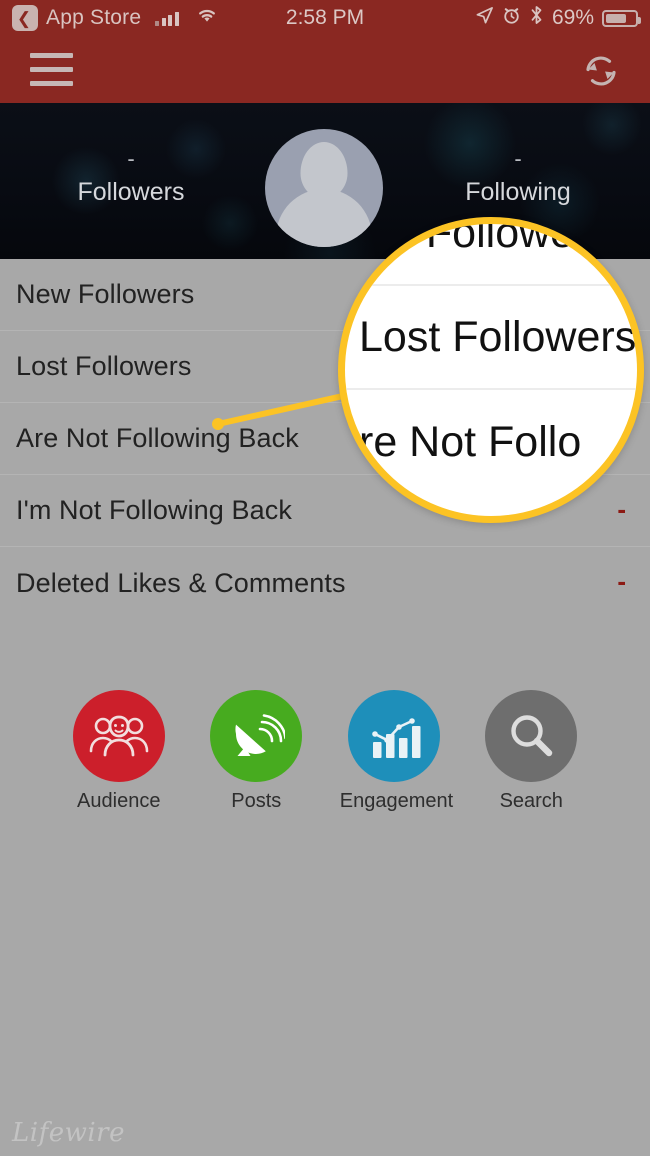  What do you see at coordinates (207, 18) in the screenshot?
I see `wifi-icon` at bounding box center [207, 18].